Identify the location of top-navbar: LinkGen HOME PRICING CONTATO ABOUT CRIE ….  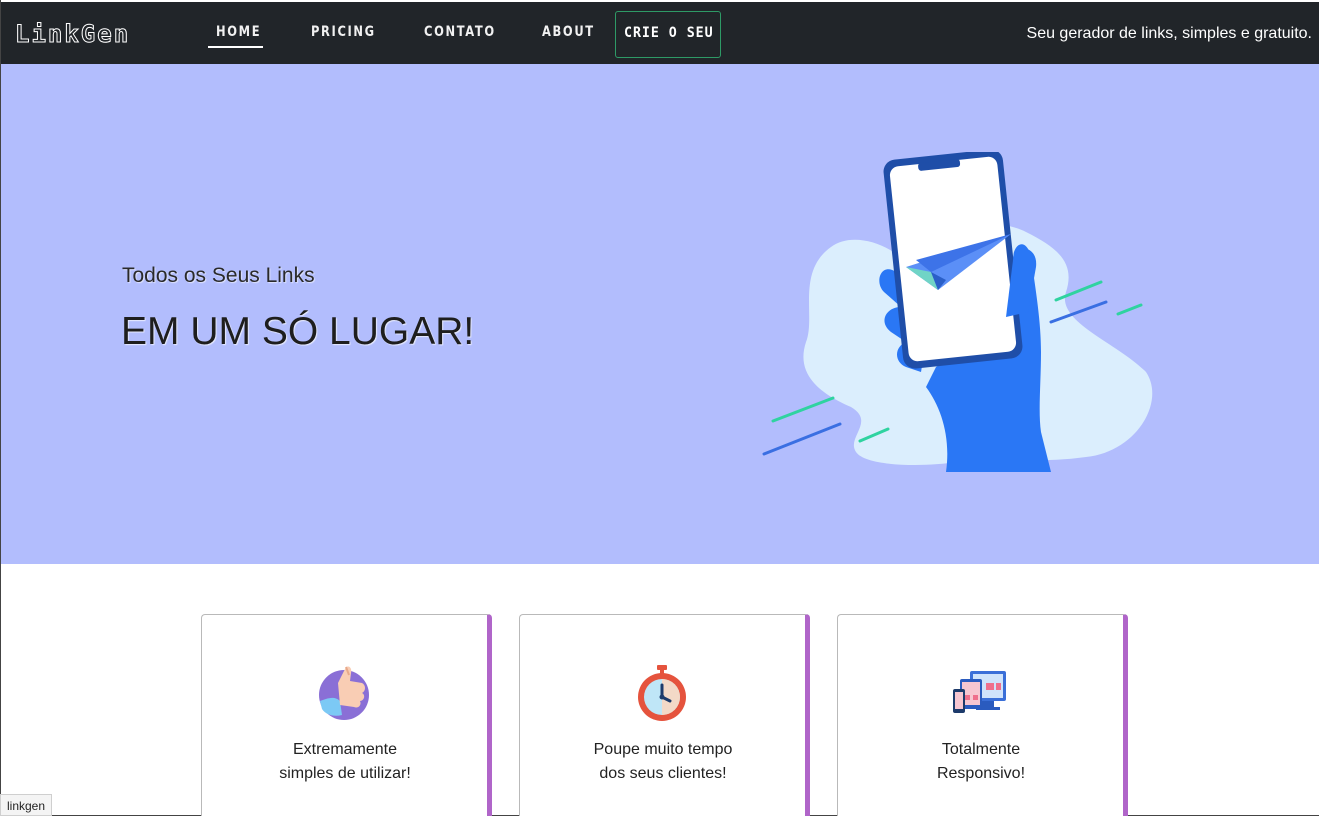
(660, 33).